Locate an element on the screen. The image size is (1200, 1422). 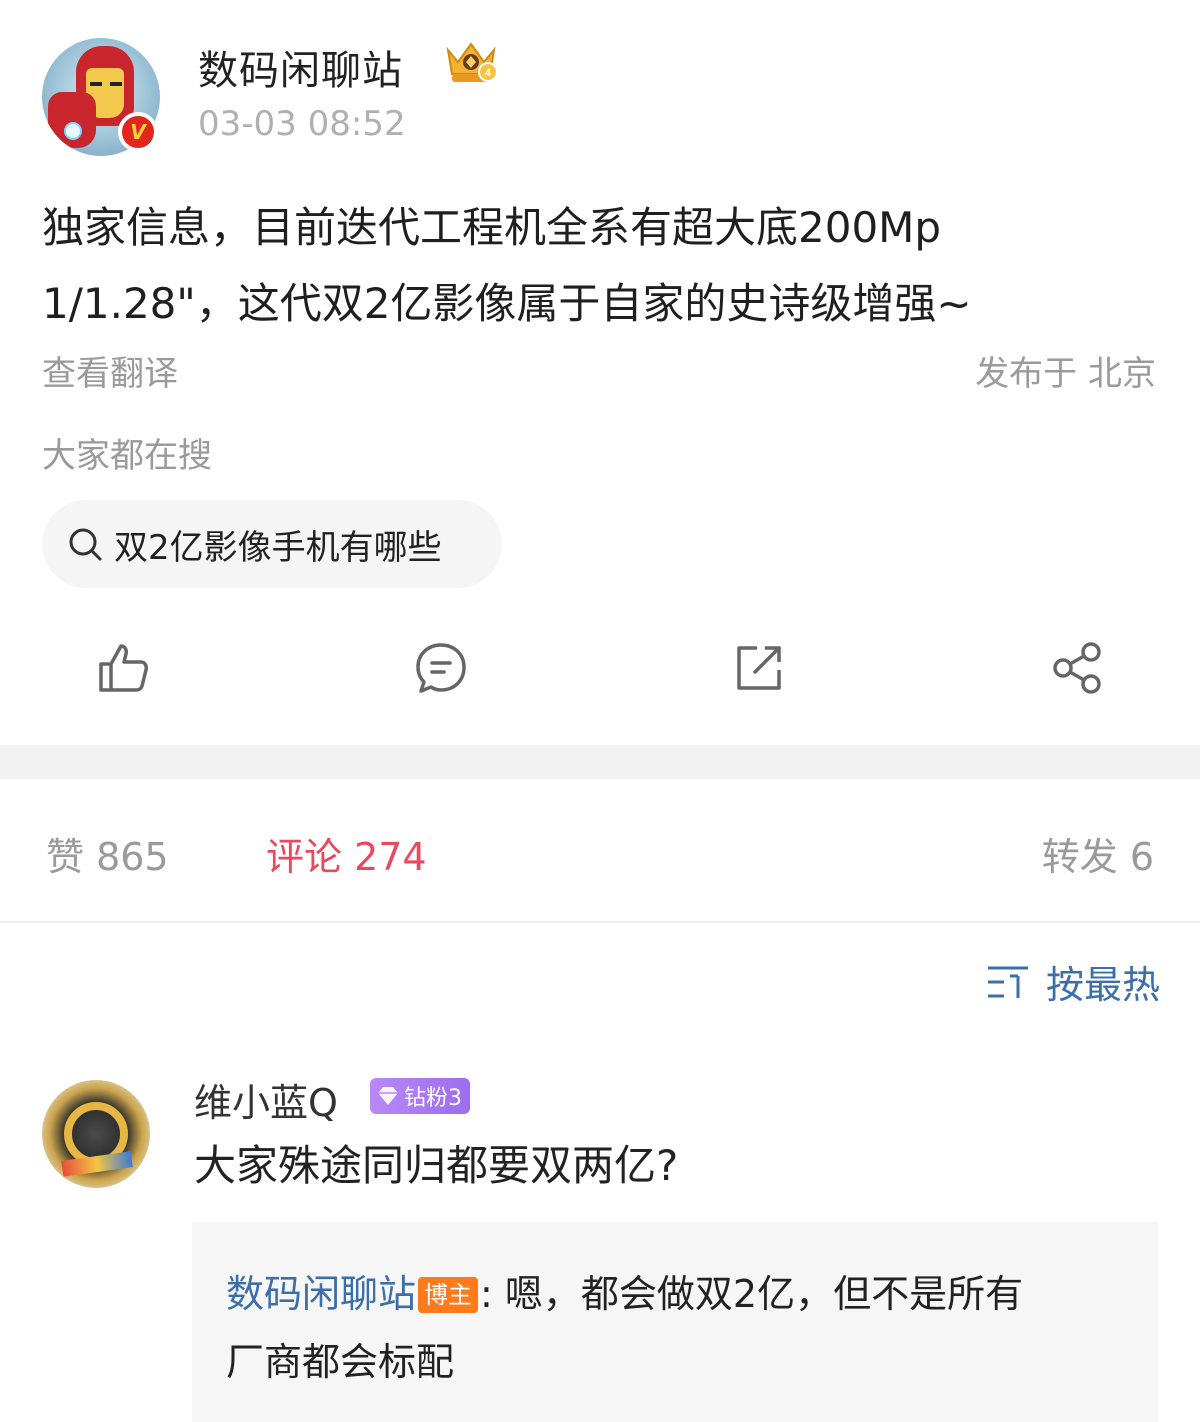
post-location: 发布于 北京 is located at coordinates (1065, 374).